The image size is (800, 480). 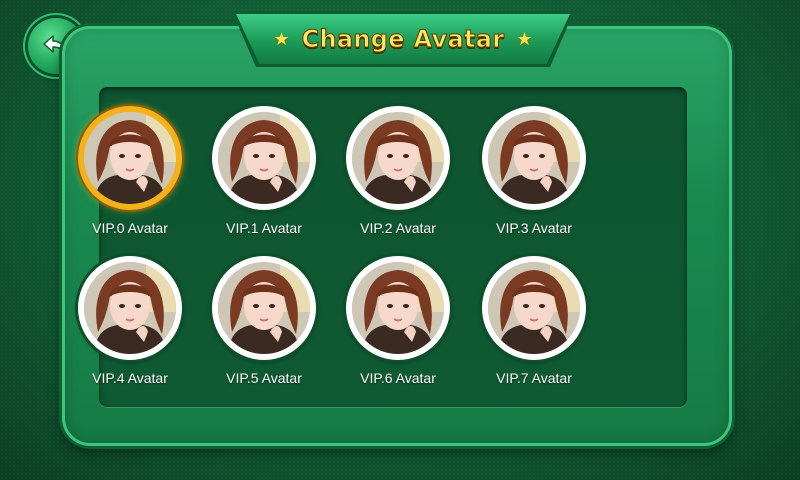 I want to click on avatar-option: VIP.6 Avatar, so click(x=398, y=326).